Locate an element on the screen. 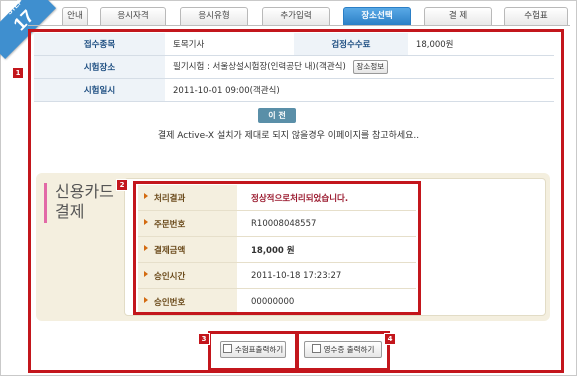  badge-3: 3 is located at coordinates (204, 339).